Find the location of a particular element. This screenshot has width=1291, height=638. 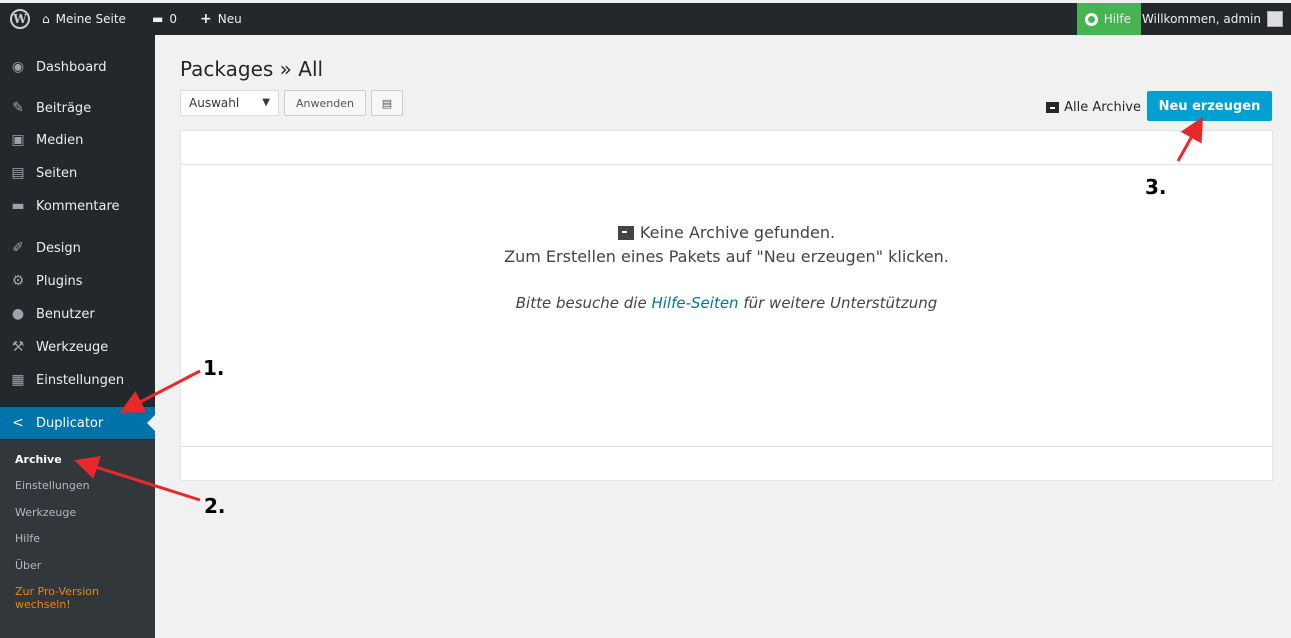

sidebar-item-label: Einstellungen is located at coordinates (80, 380).